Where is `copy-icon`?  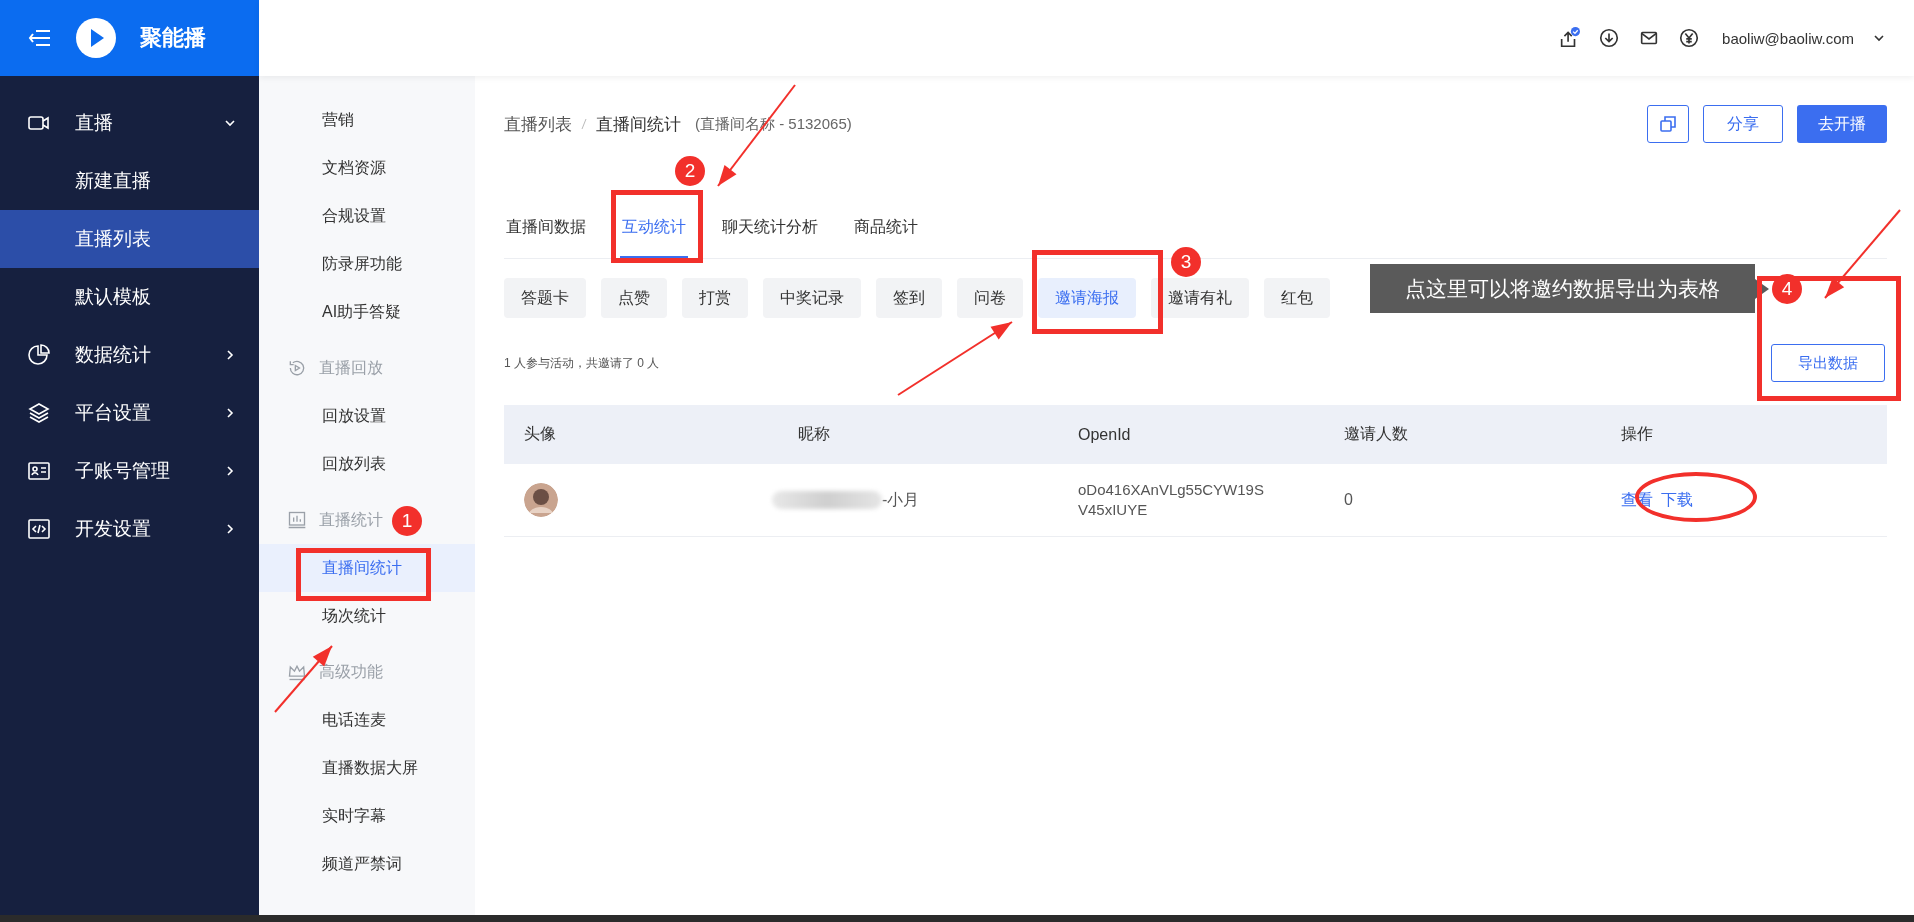 copy-icon is located at coordinates (1668, 124).